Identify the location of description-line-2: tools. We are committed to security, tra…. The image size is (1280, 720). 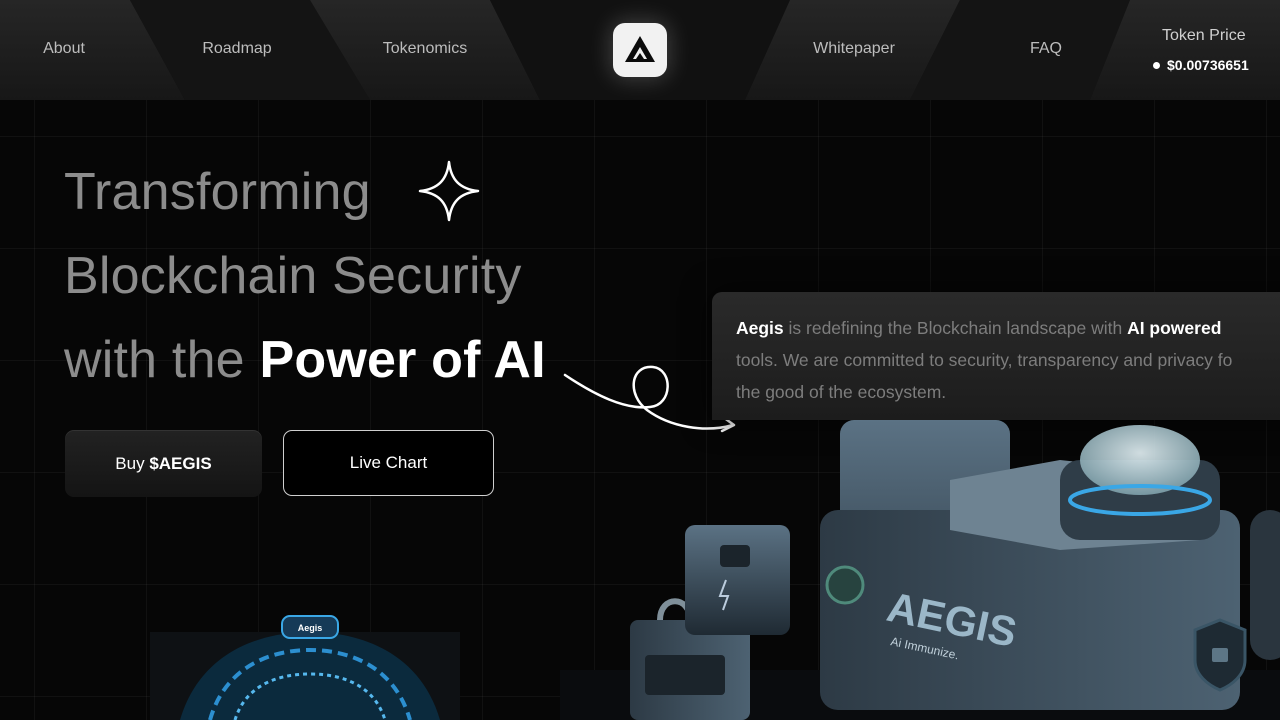
(984, 360).